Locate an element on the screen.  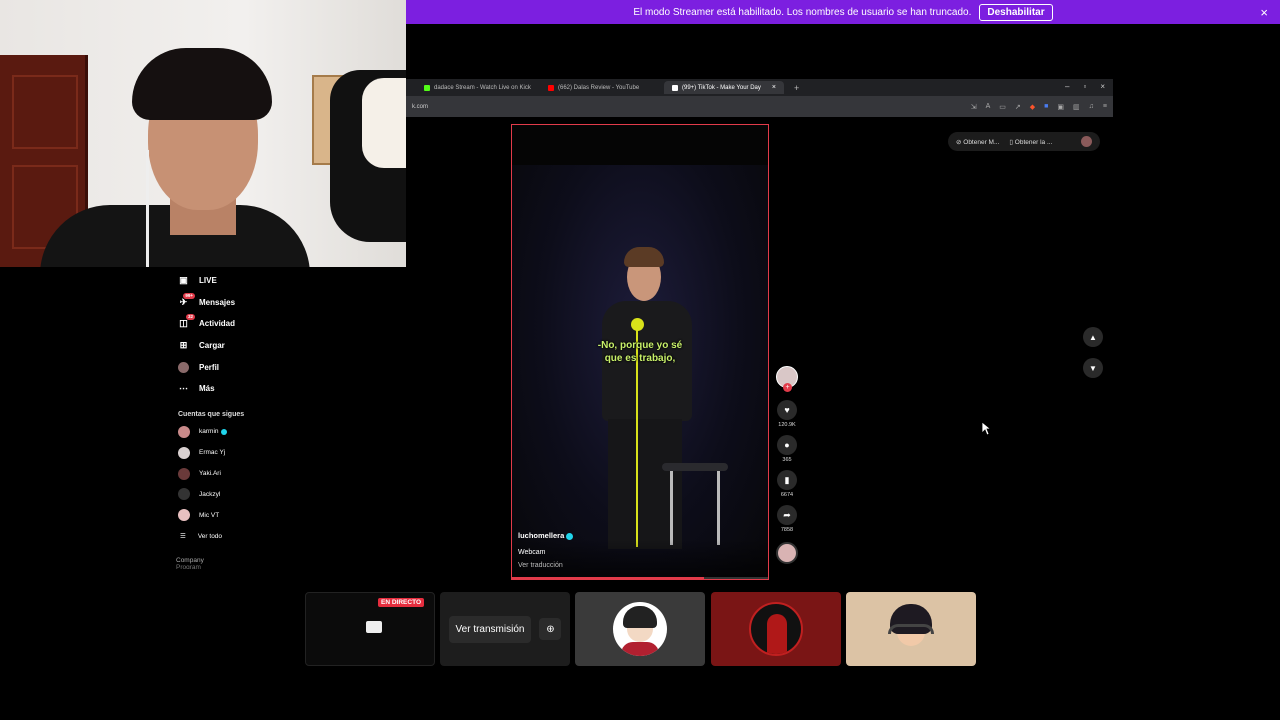
sidebar-item-label: Perfil is located at coordinates (209, 367).